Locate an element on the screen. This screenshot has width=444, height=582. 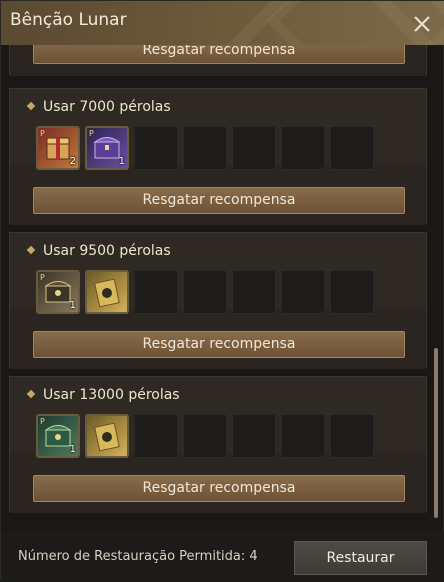
purple-chest-icon: P1 is located at coordinates (107, 148).